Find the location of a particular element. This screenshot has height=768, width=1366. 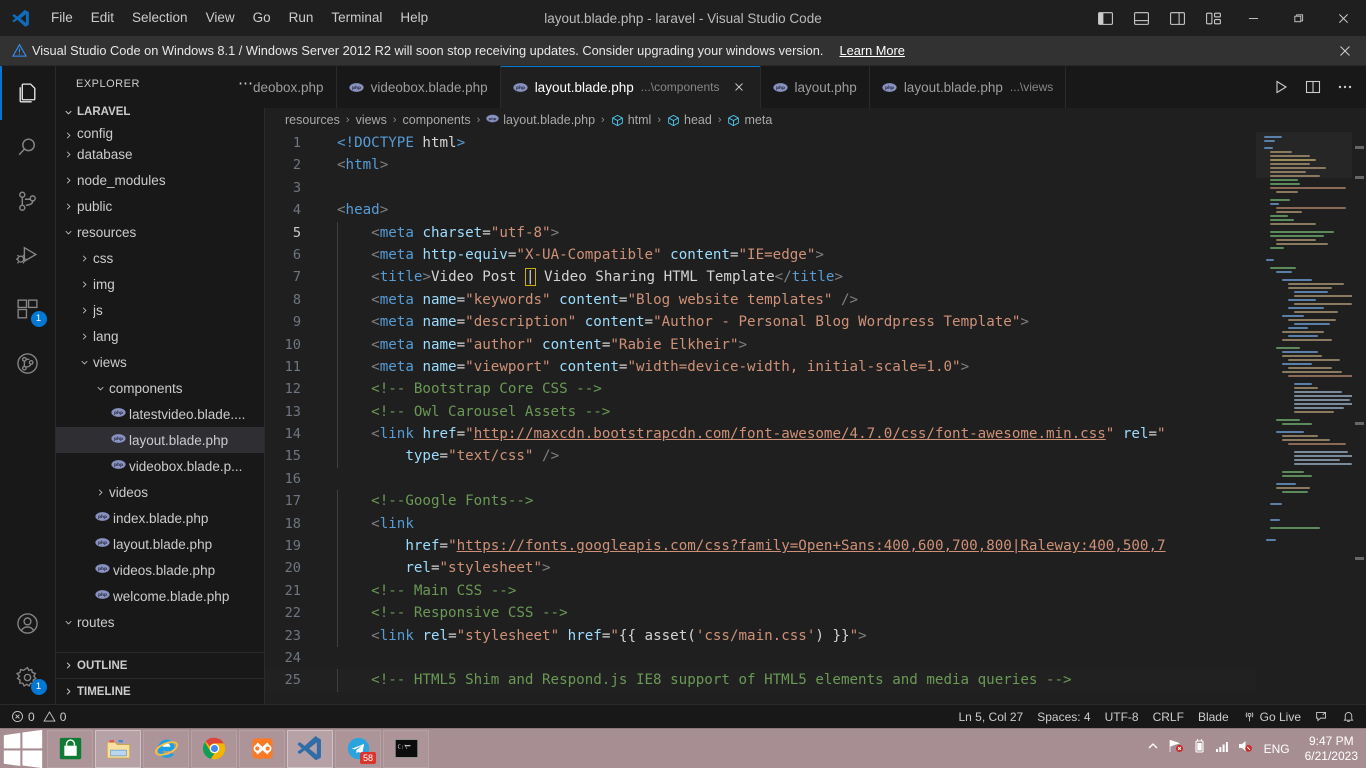

workspace-root-row: LARAVEL is located at coordinates (160, 112).